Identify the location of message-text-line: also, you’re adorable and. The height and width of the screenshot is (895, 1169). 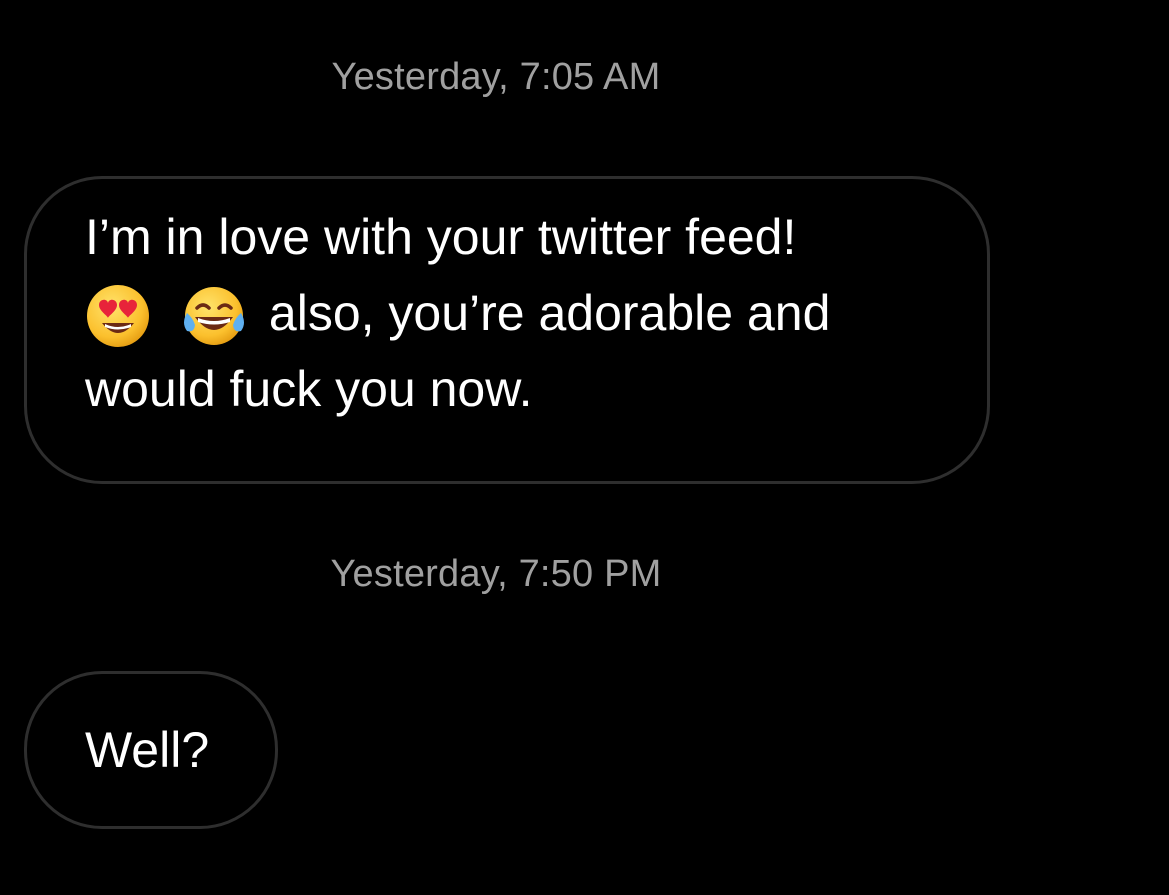
(511, 313).